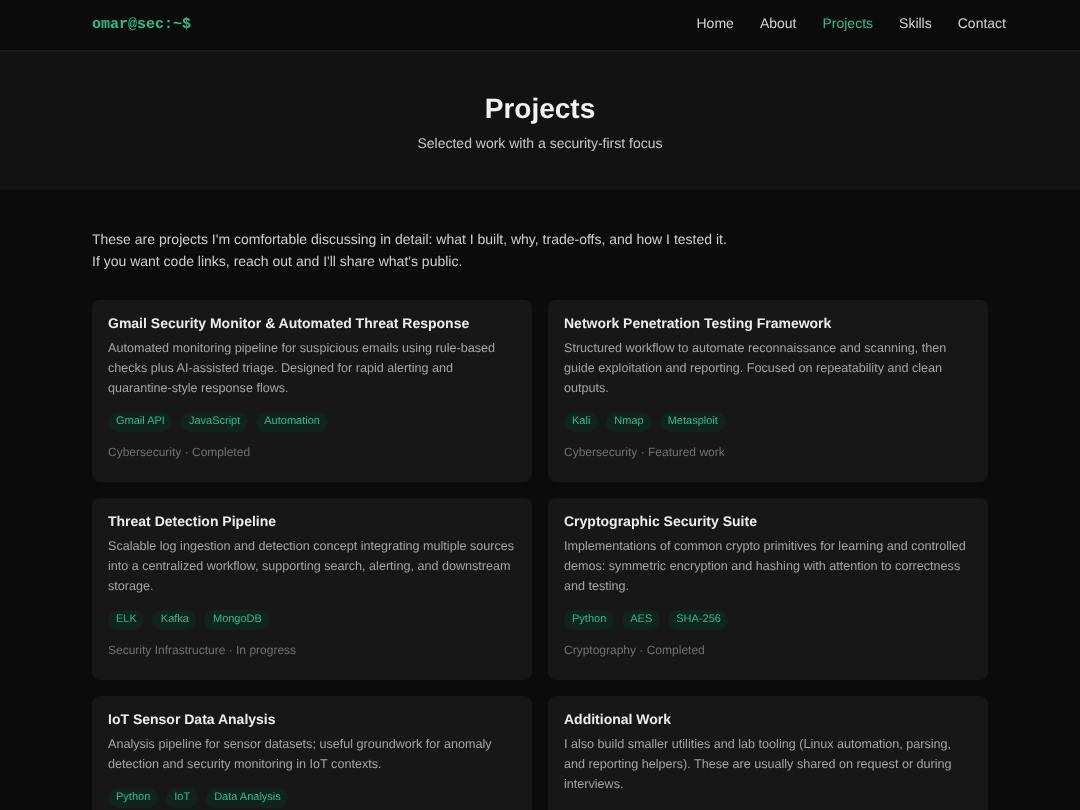 Image resolution: width=1080 pixels, height=810 pixels. Describe the element at coordinates (540, 107) in the screenshot. I see `page-title: Projects` at that location.